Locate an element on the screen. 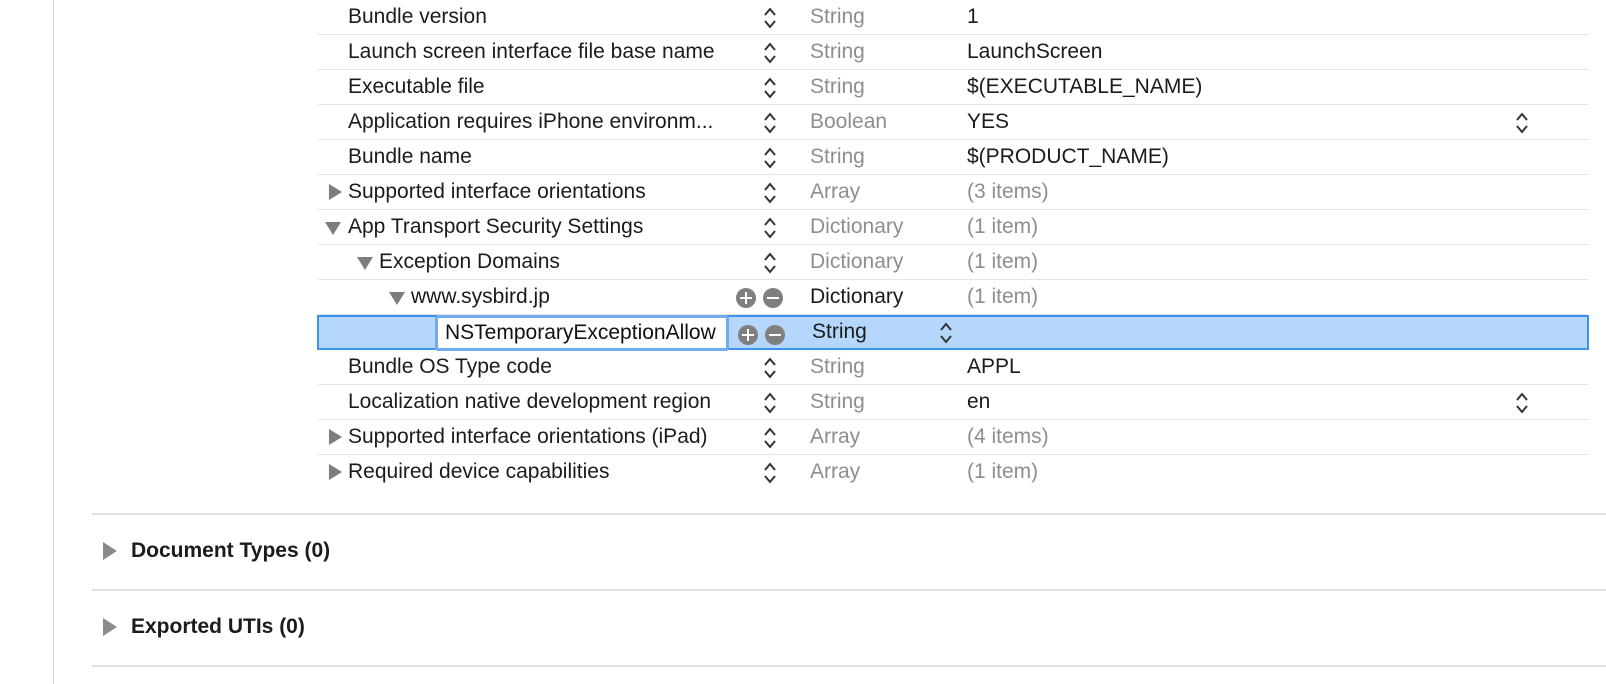 This screenshot has width=1606, height=684. plist-row-sysbird-domain: www.sysbird.jp Dictionary (1 item) is located at coordinates (953, 297).